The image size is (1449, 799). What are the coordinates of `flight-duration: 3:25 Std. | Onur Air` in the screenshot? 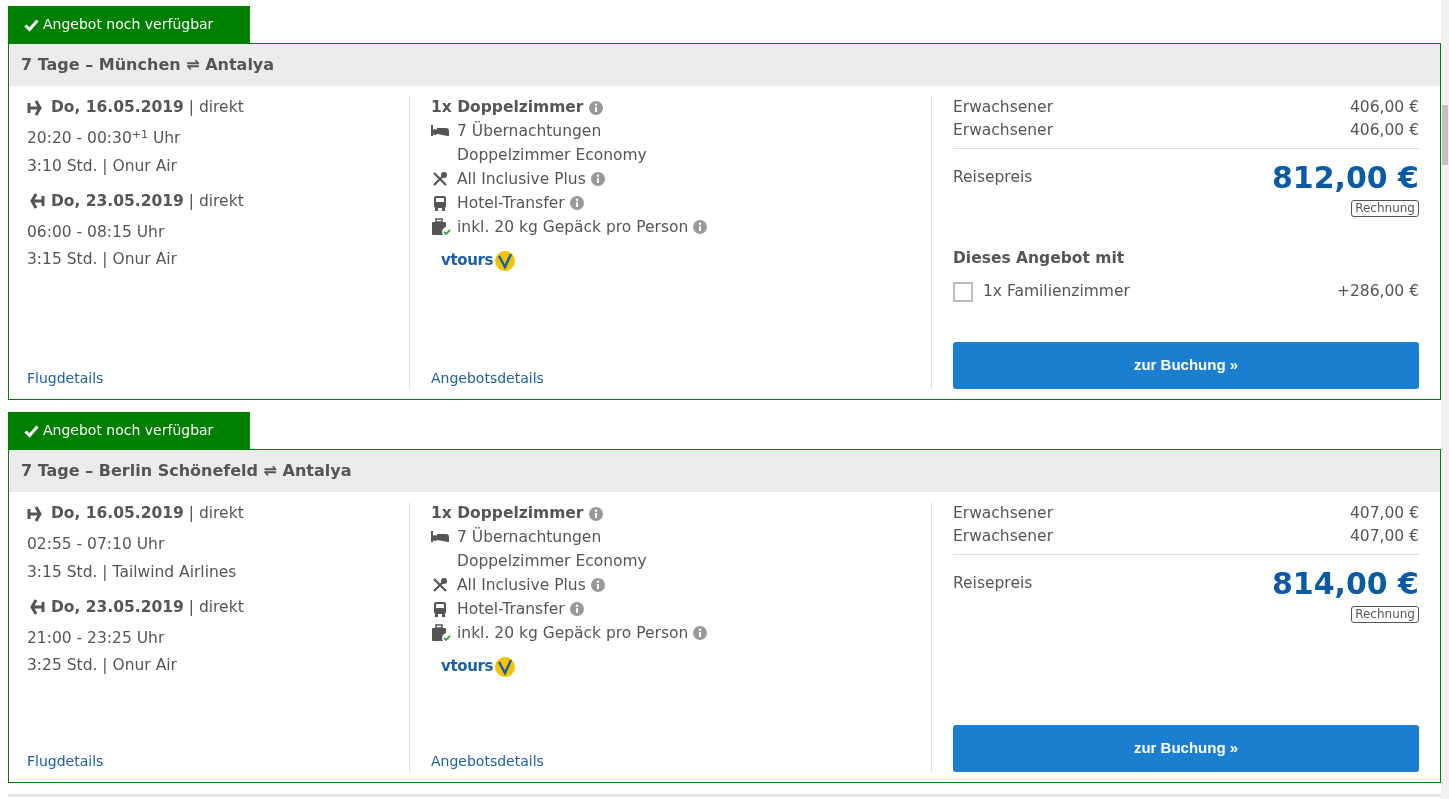 It's located at (102, 666).